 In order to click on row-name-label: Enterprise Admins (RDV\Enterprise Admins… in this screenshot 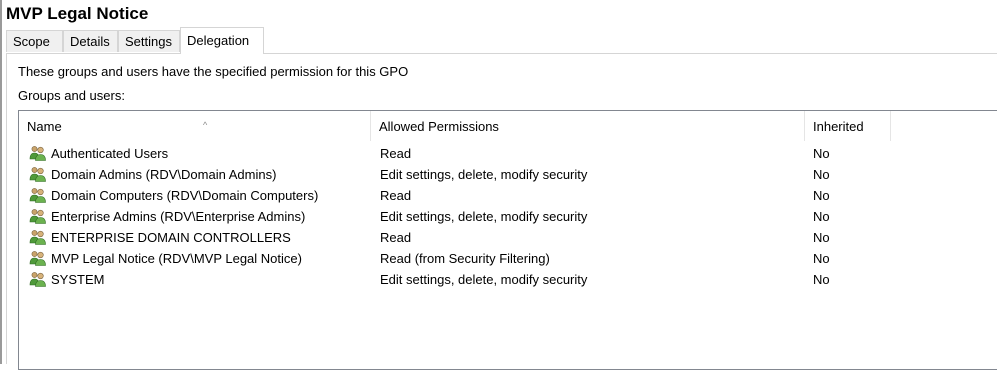, I will do `click(178, 216)`.